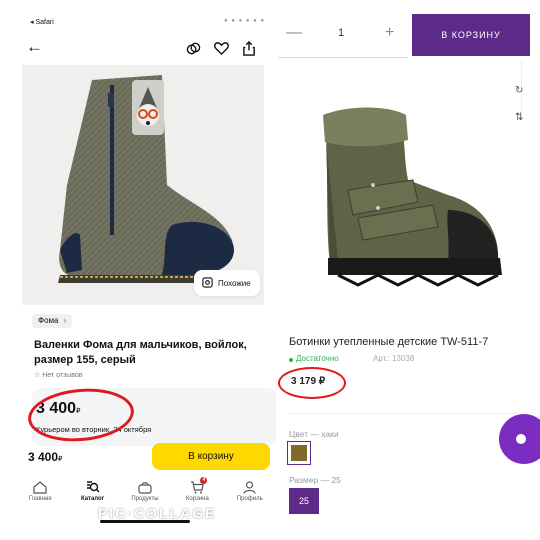 The image size is (540, 540). What do you see at coordinates (40, 487) in the screenshot?
I see `home-icon` at bounding box center [40, 487].